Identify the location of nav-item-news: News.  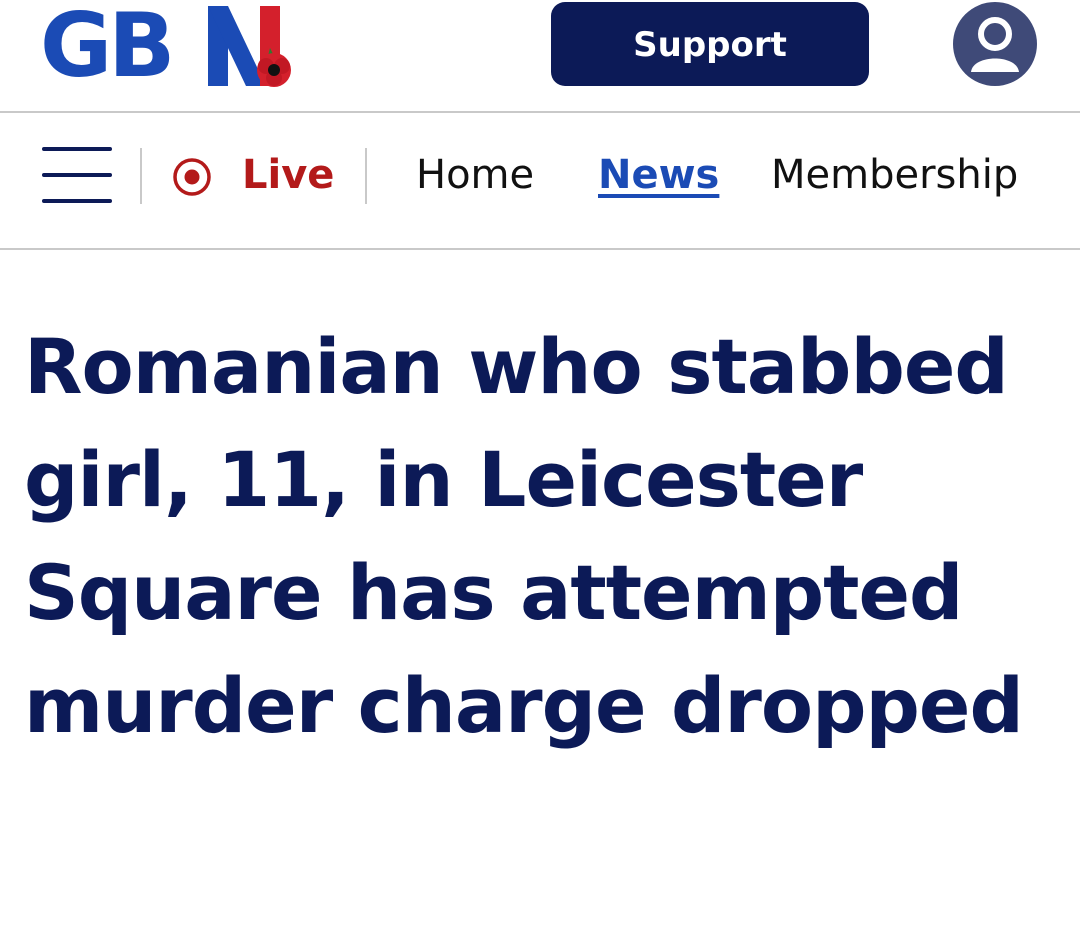
(658, 175).